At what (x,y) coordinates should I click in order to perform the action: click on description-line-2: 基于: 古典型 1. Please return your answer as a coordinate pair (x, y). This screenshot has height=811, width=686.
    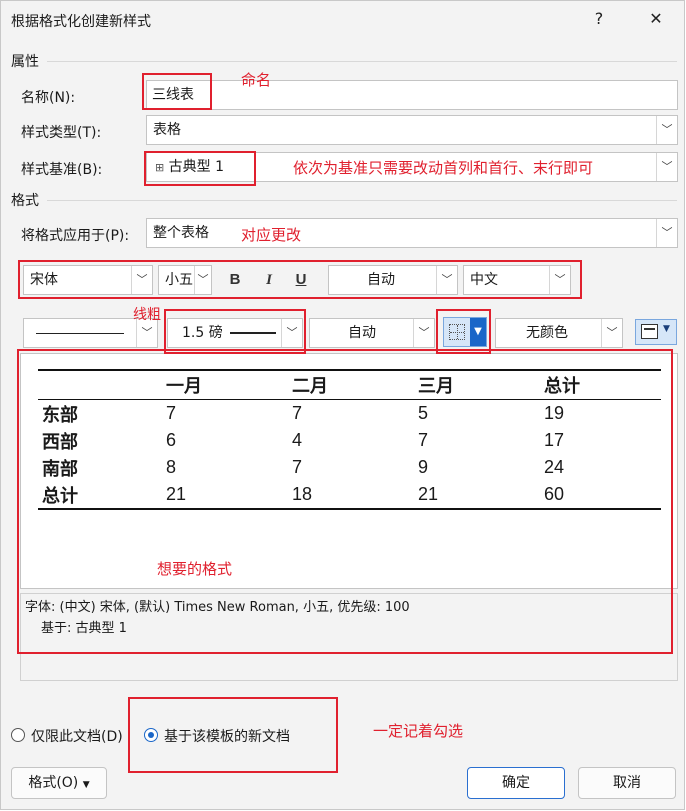
    Looking at the image, I should click on (84, 628).